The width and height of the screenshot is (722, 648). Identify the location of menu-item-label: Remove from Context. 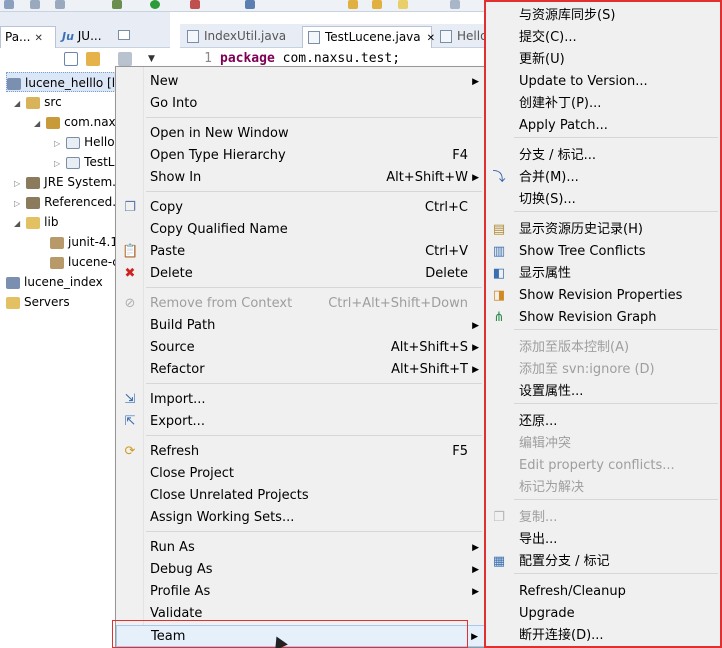
(221, 303).